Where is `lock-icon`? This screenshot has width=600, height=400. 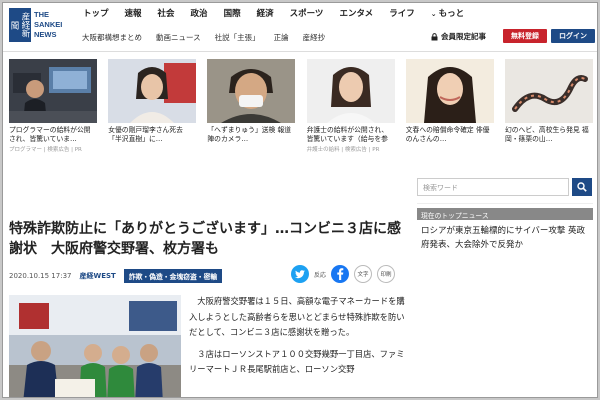 lock-icon is located at coordinates (434, 36).